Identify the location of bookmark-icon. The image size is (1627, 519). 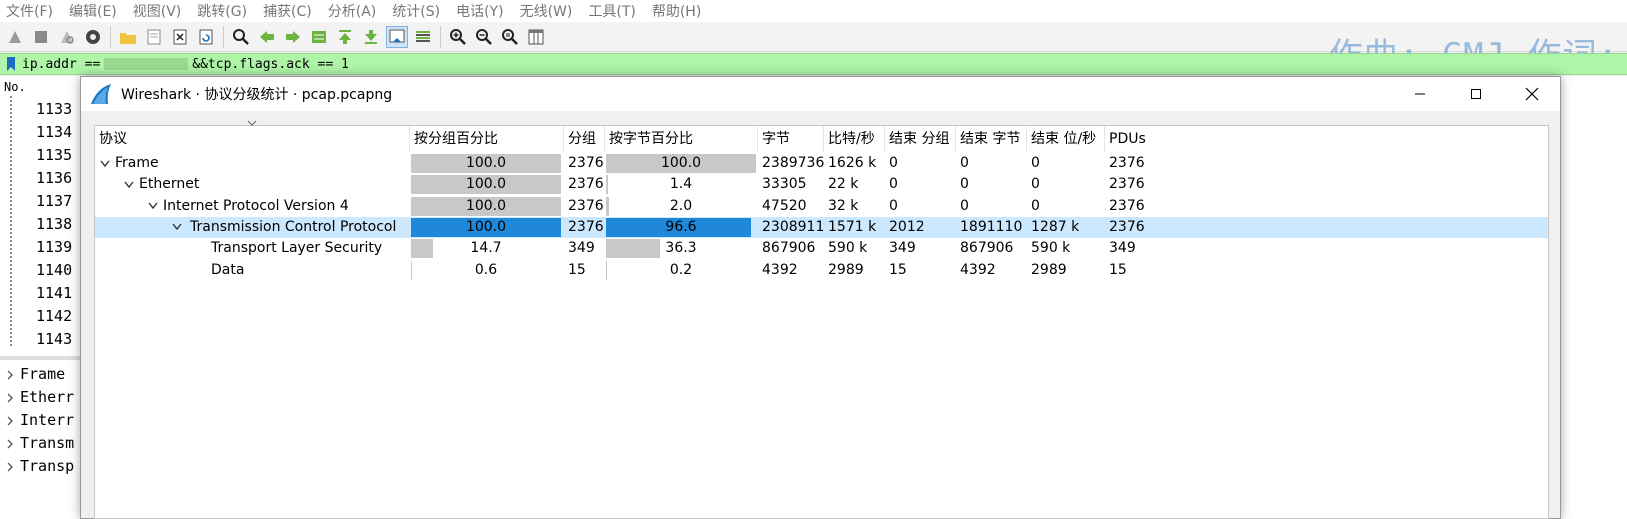
(11, 64).